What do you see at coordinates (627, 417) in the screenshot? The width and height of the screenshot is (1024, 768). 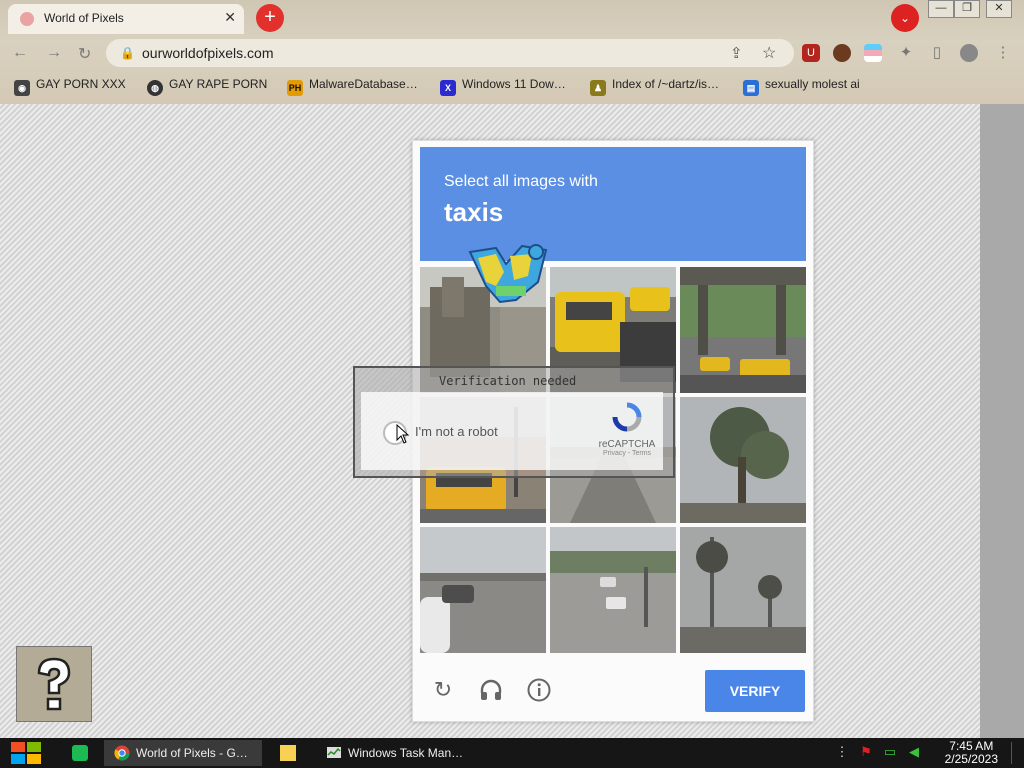 I see `recaptcha-logo-icon` at bounding box center [627, 417].